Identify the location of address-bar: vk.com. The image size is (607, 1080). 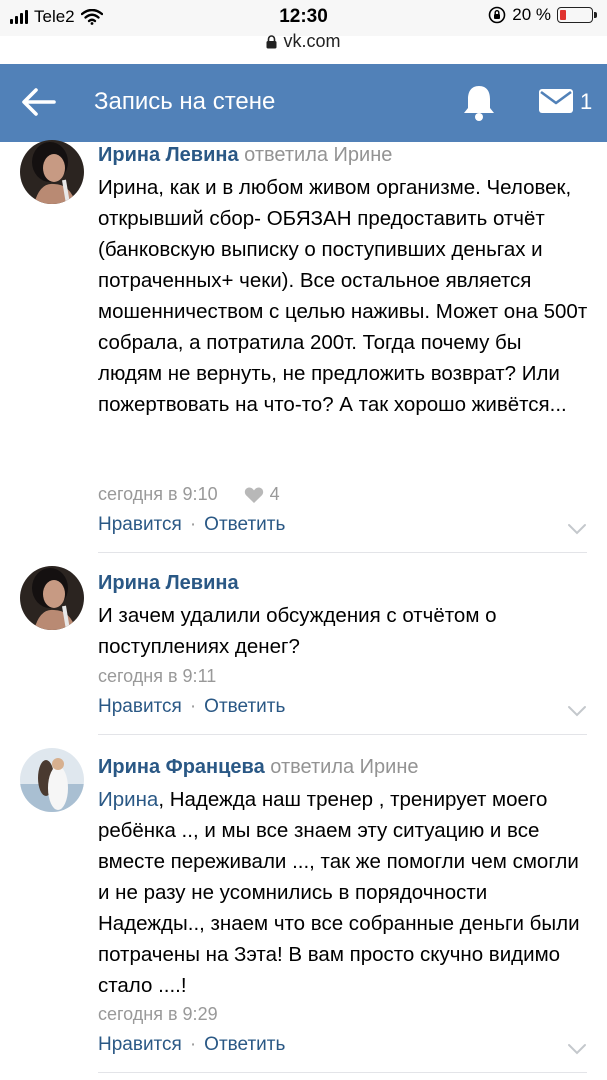
(303, 41).